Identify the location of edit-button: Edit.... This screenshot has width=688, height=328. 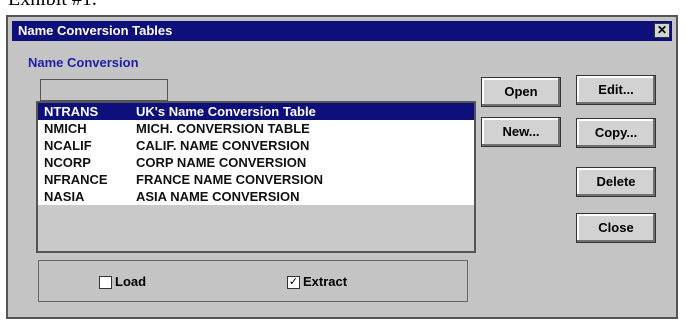
(616, 90).